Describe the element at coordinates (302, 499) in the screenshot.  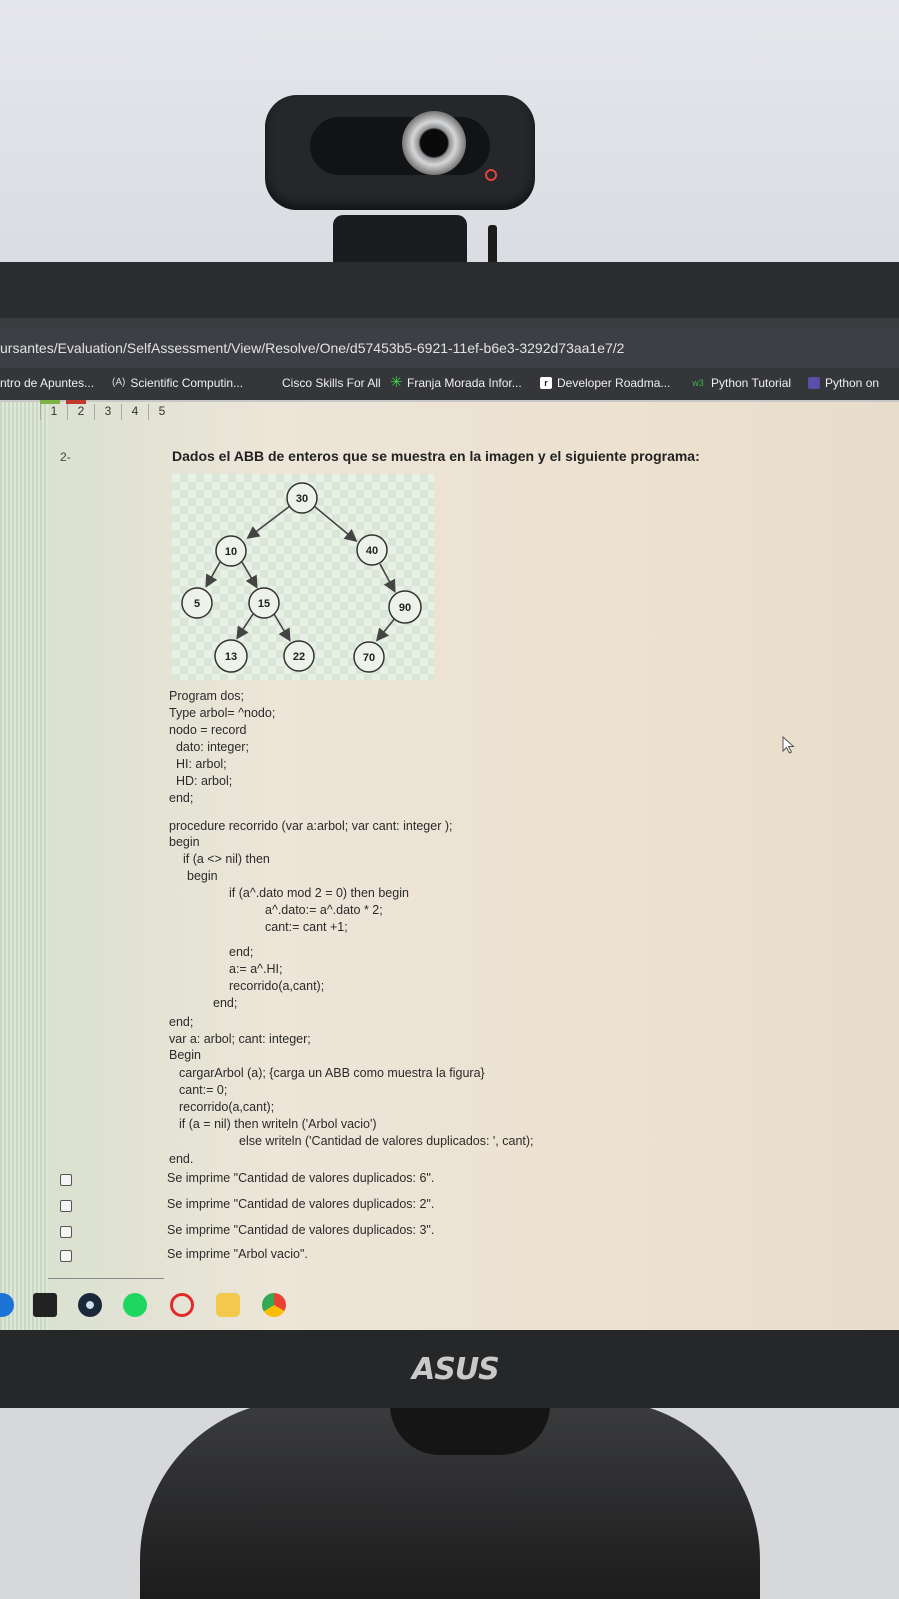
I see `node-label: 30` at that location.